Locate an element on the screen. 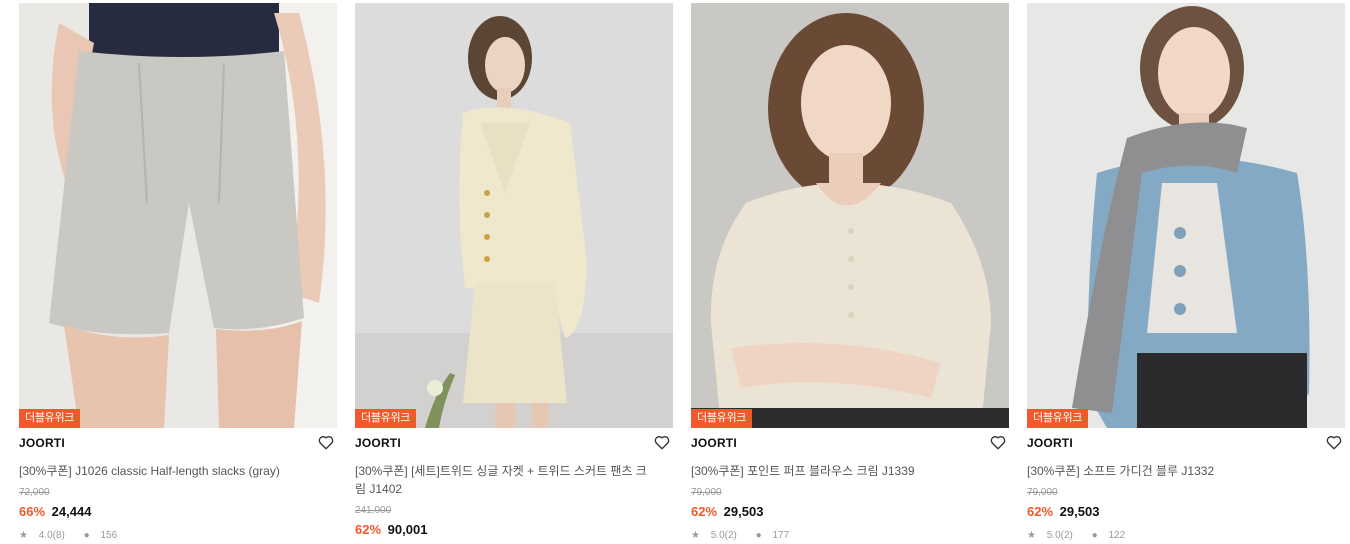  review-meta: ★ 4.0(8) ● 156 is located at coordinates (178, 536).